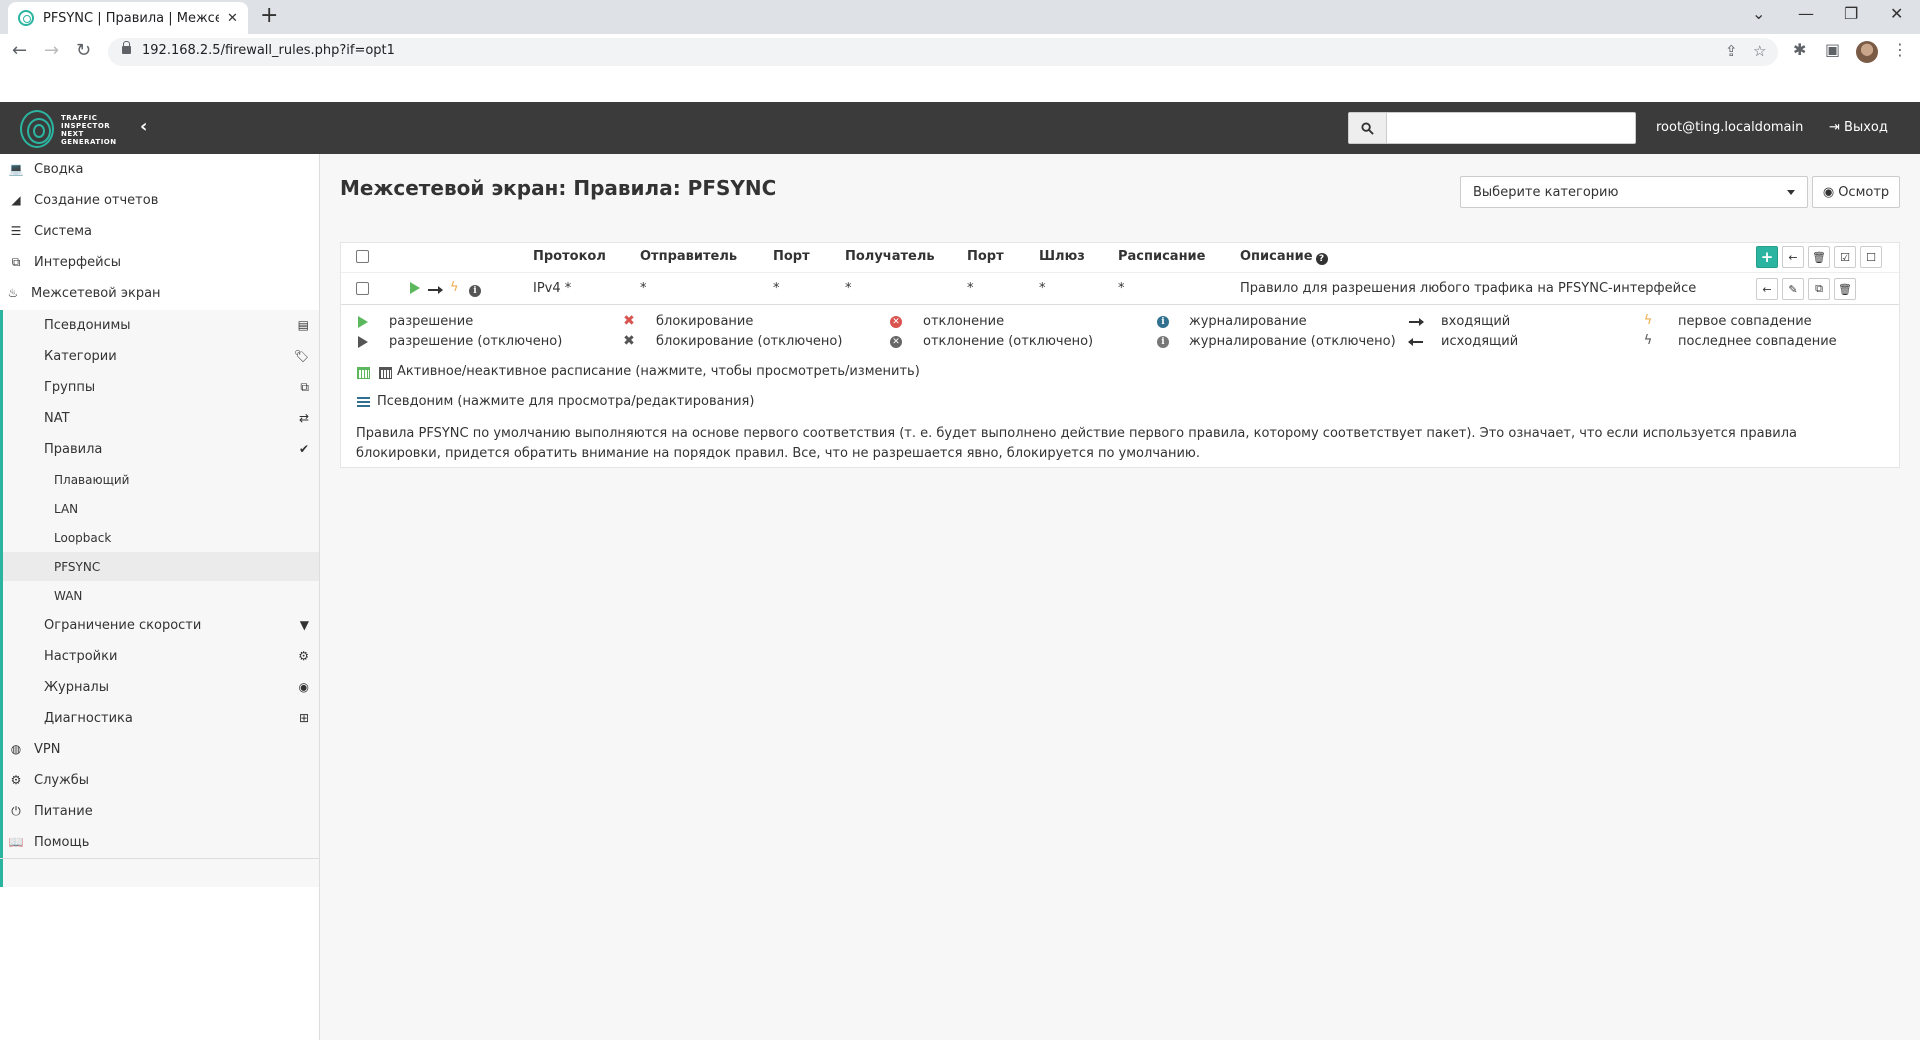 The image size is (1920, 1040). I want to click on forward-icon: →, so click(51, 51).